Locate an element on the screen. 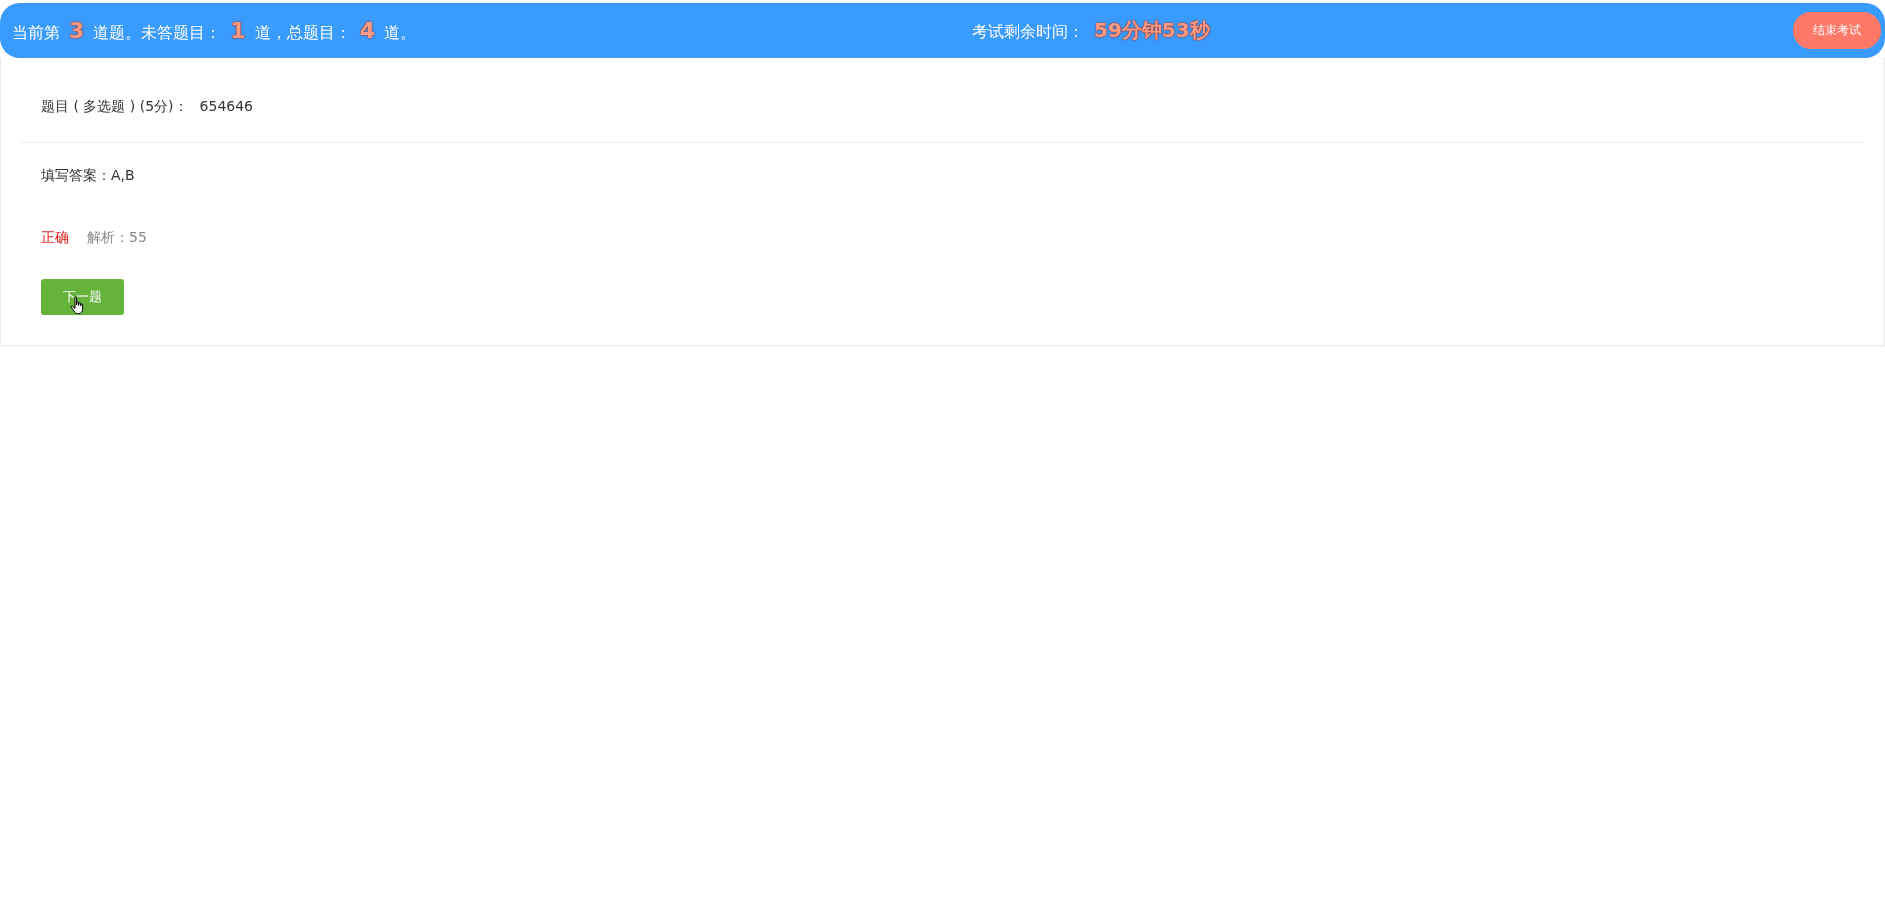 The height and width of the screenshot is (918, 1885). count-number: 3 is located at coordinates (77, 30).